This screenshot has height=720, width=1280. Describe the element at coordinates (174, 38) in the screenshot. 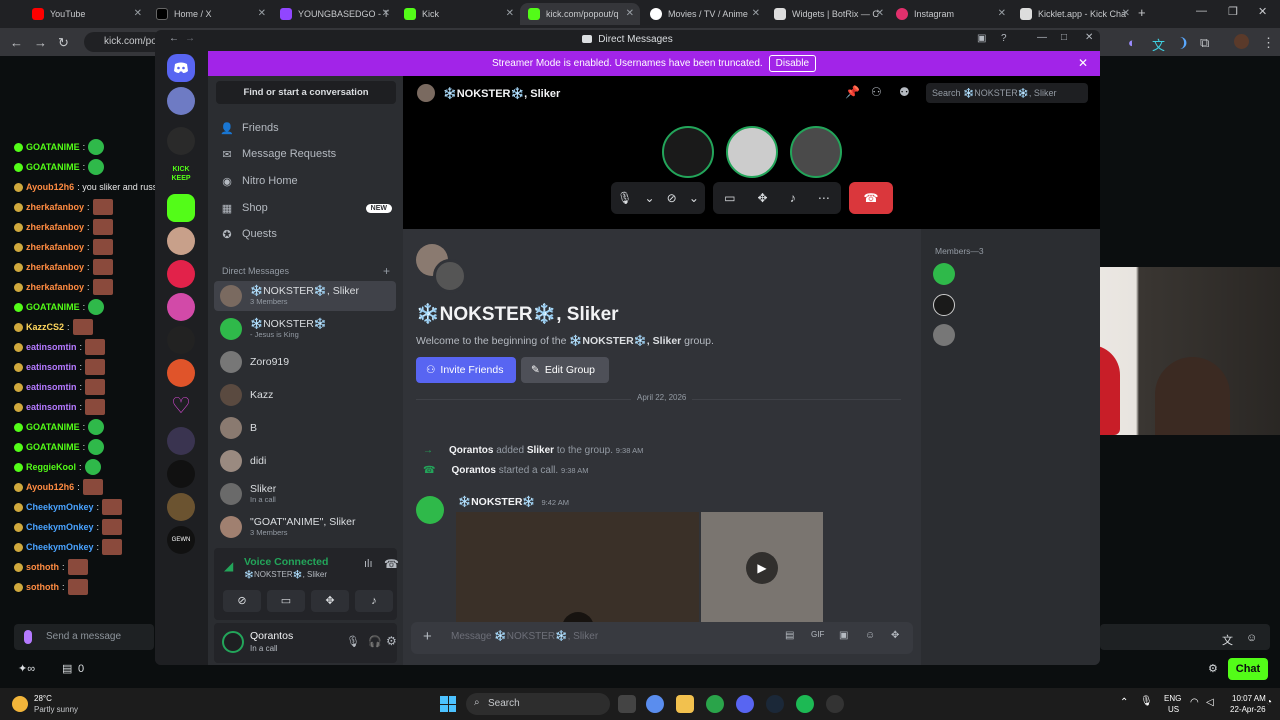

I see `back-arrow-icon: ←` at that location.